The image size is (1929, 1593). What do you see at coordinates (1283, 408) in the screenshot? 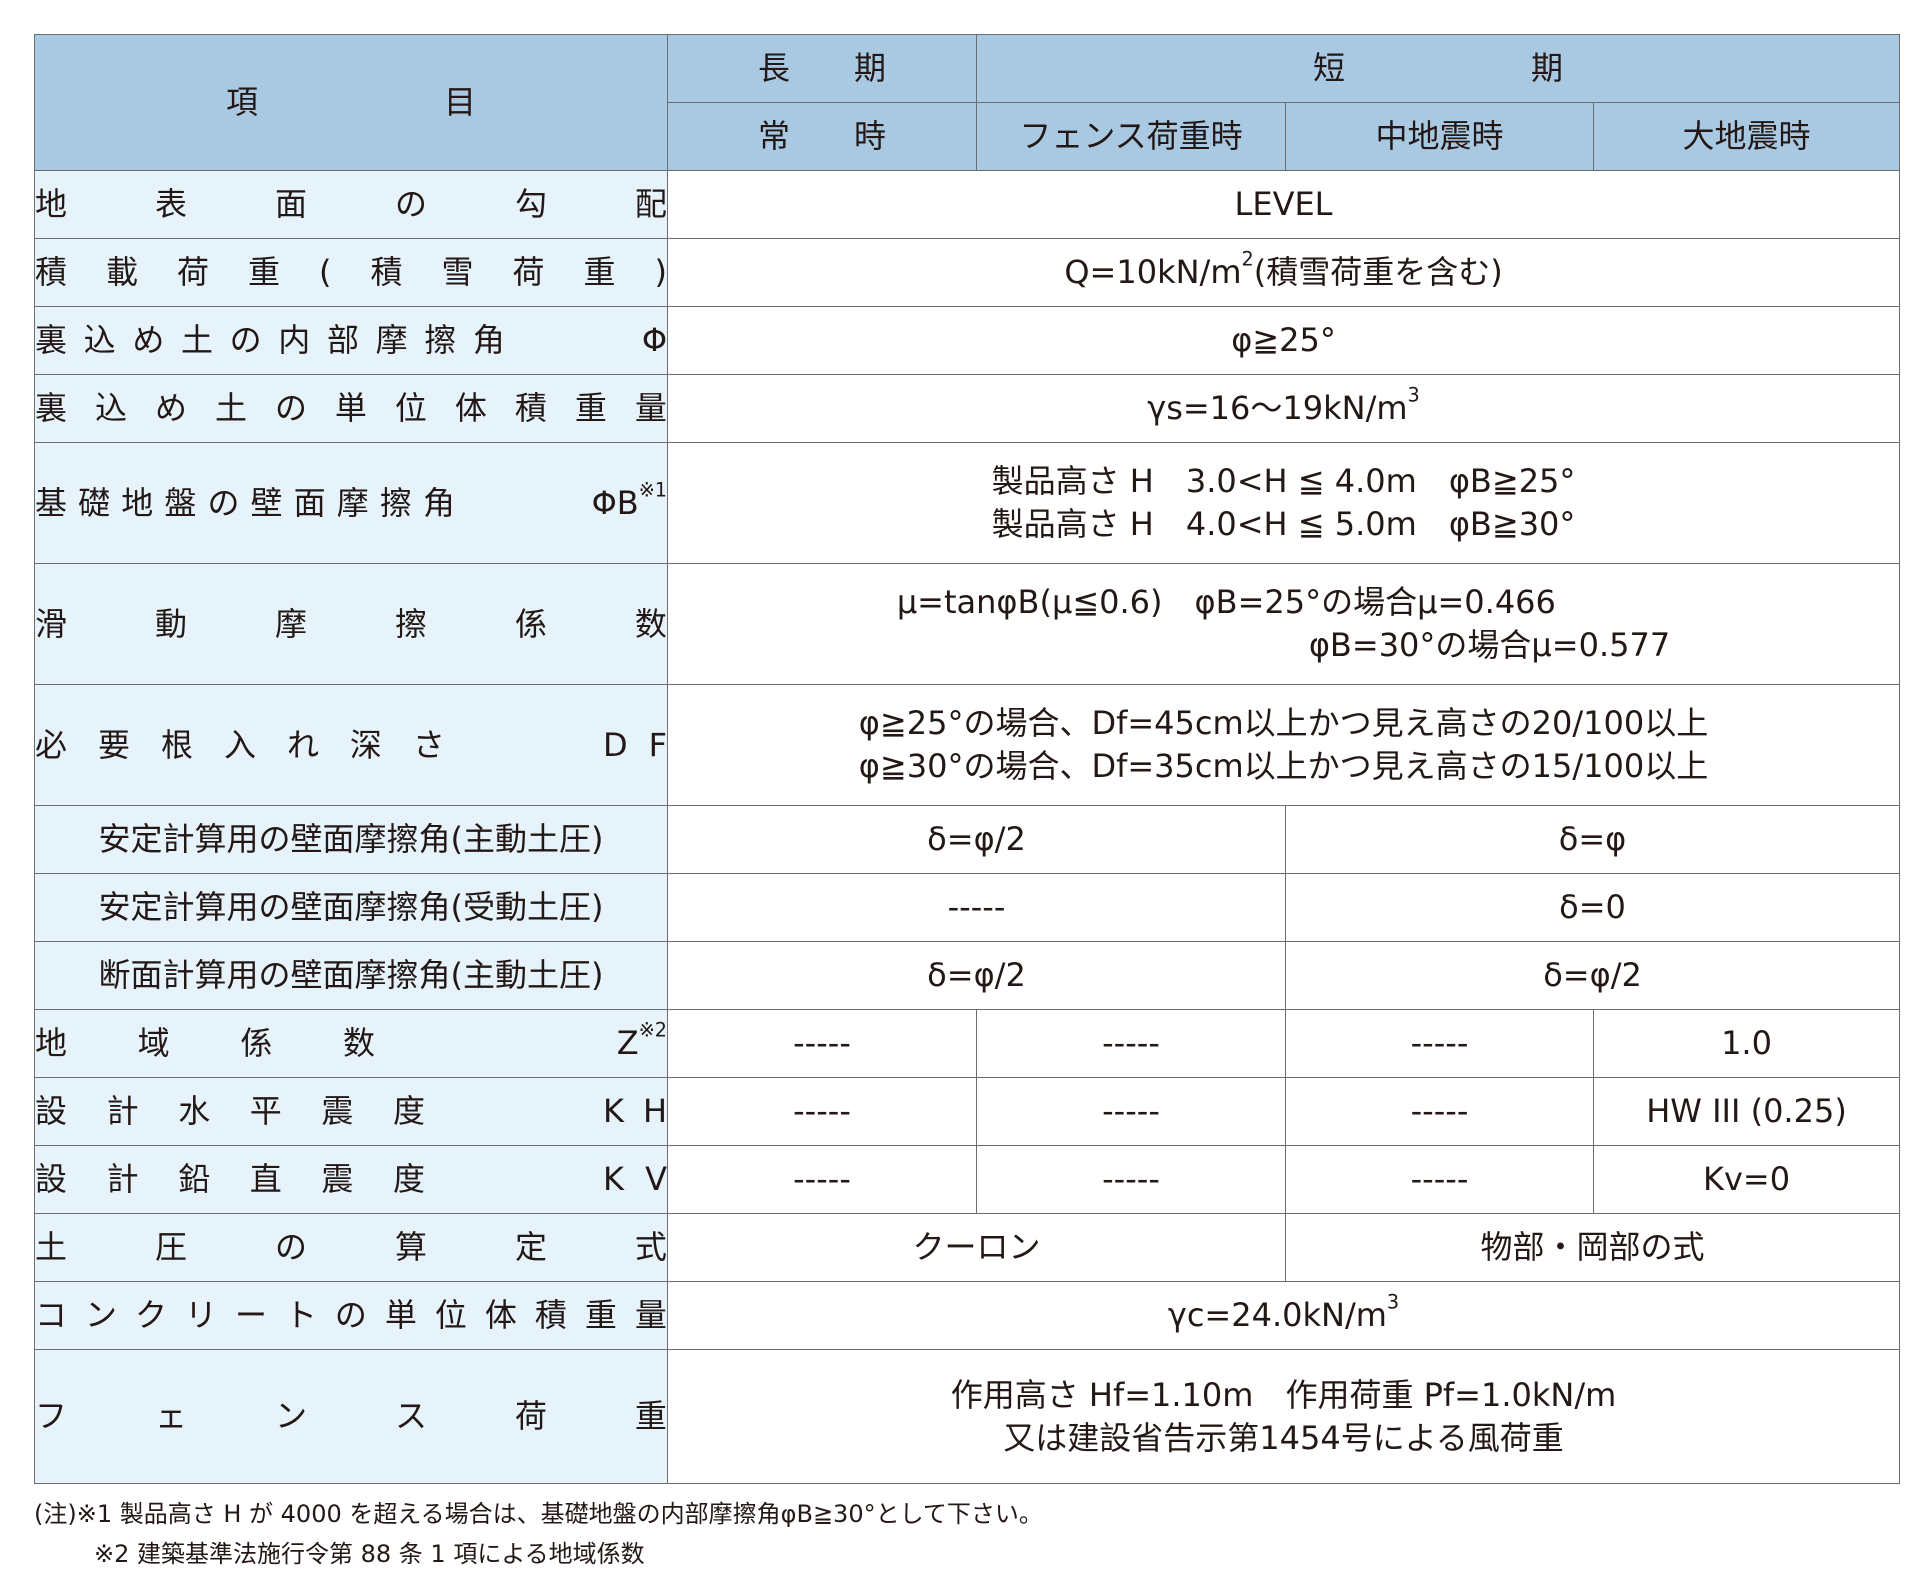
I see `value-backfill-unit-weight: γs=16〜19kN/m3` at bounding box center [1283, 408].